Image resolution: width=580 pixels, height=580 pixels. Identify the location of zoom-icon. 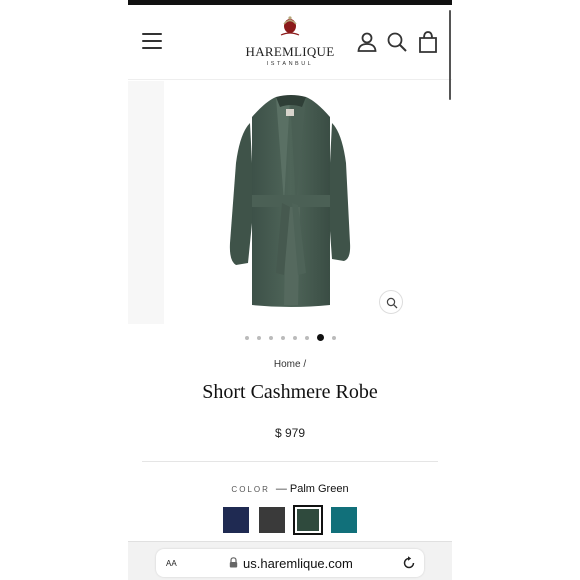
(392, 303).